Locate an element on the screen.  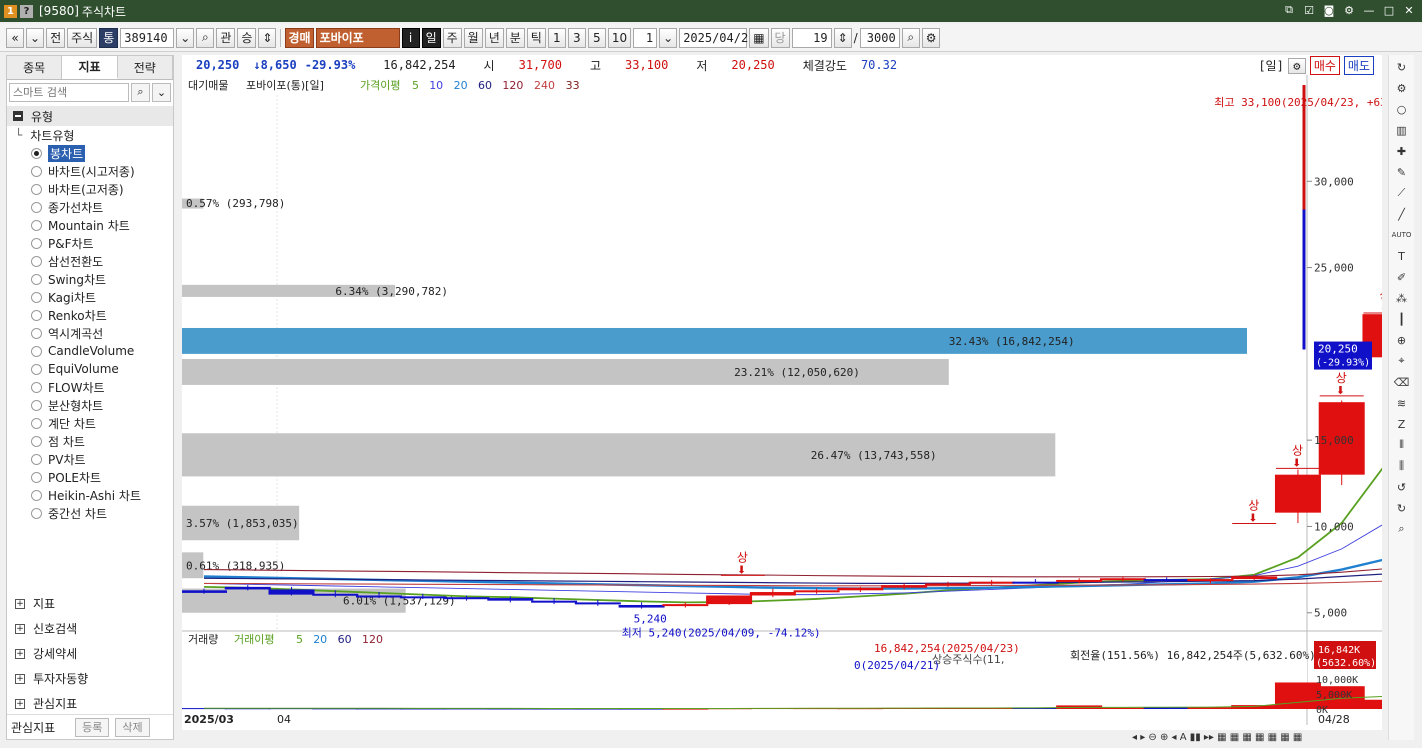
group-signal: + 신호검색 is located at coordinates (90, 628).